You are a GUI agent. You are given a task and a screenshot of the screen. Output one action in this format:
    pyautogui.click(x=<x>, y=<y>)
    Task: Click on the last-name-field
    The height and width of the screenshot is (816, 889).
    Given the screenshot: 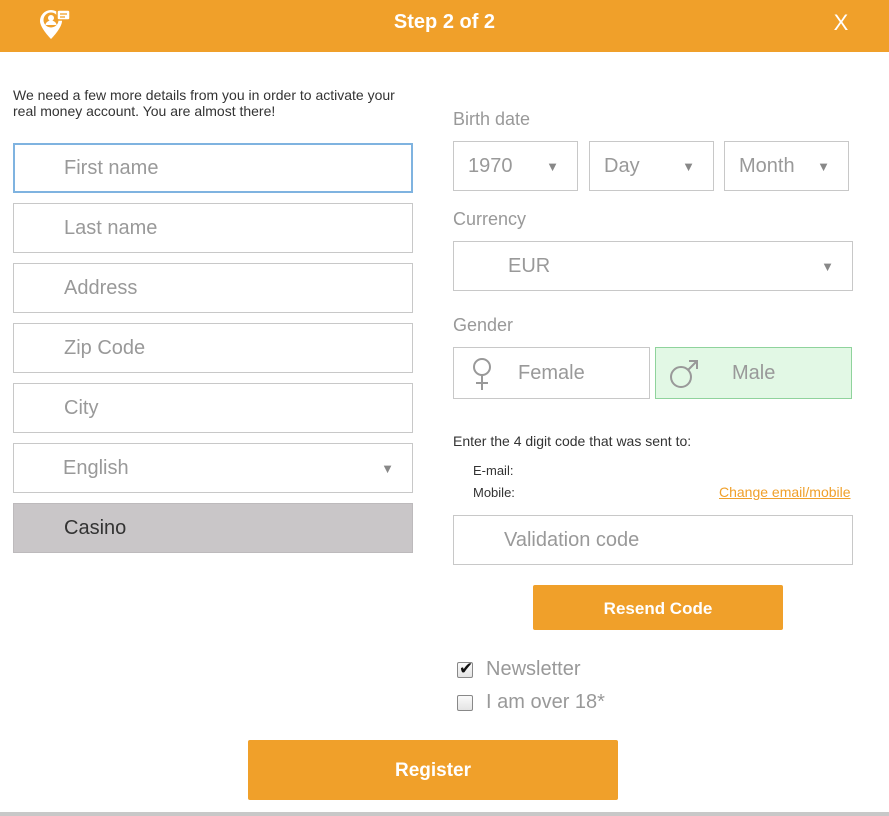 What is the action you would take?
    pyautogui.click(x=213, y=228)
    